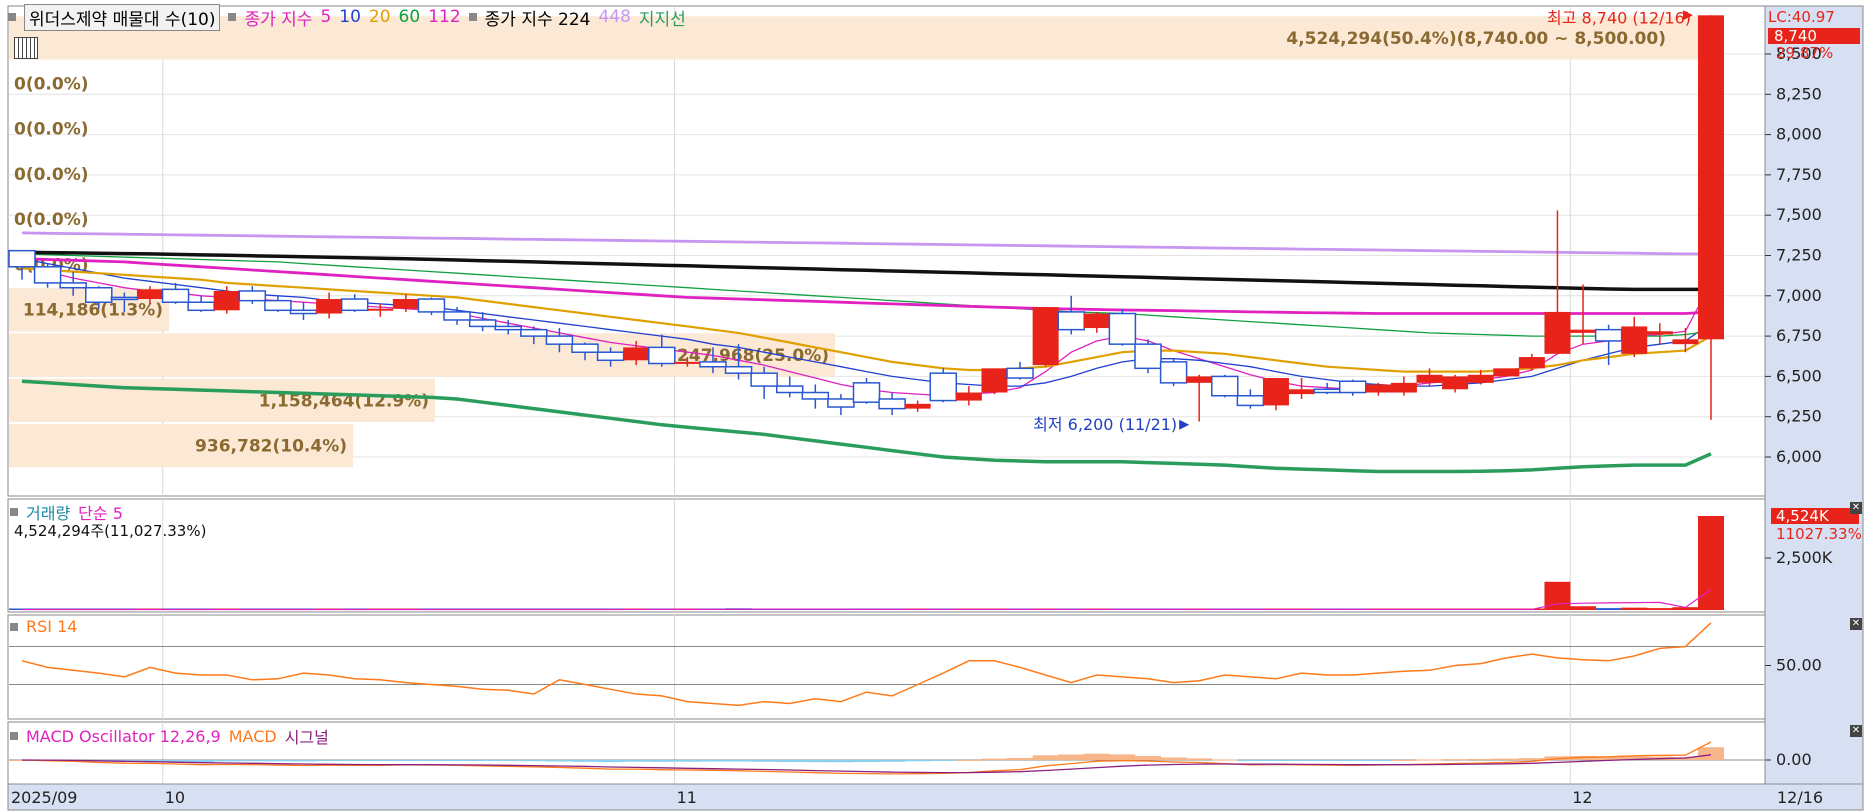 The image size is (1865, 812). Describe the element at coordinates (1105, 424) in the screenshot. I see `low-annotation: 최저 6,200 (11/21)` at that location.